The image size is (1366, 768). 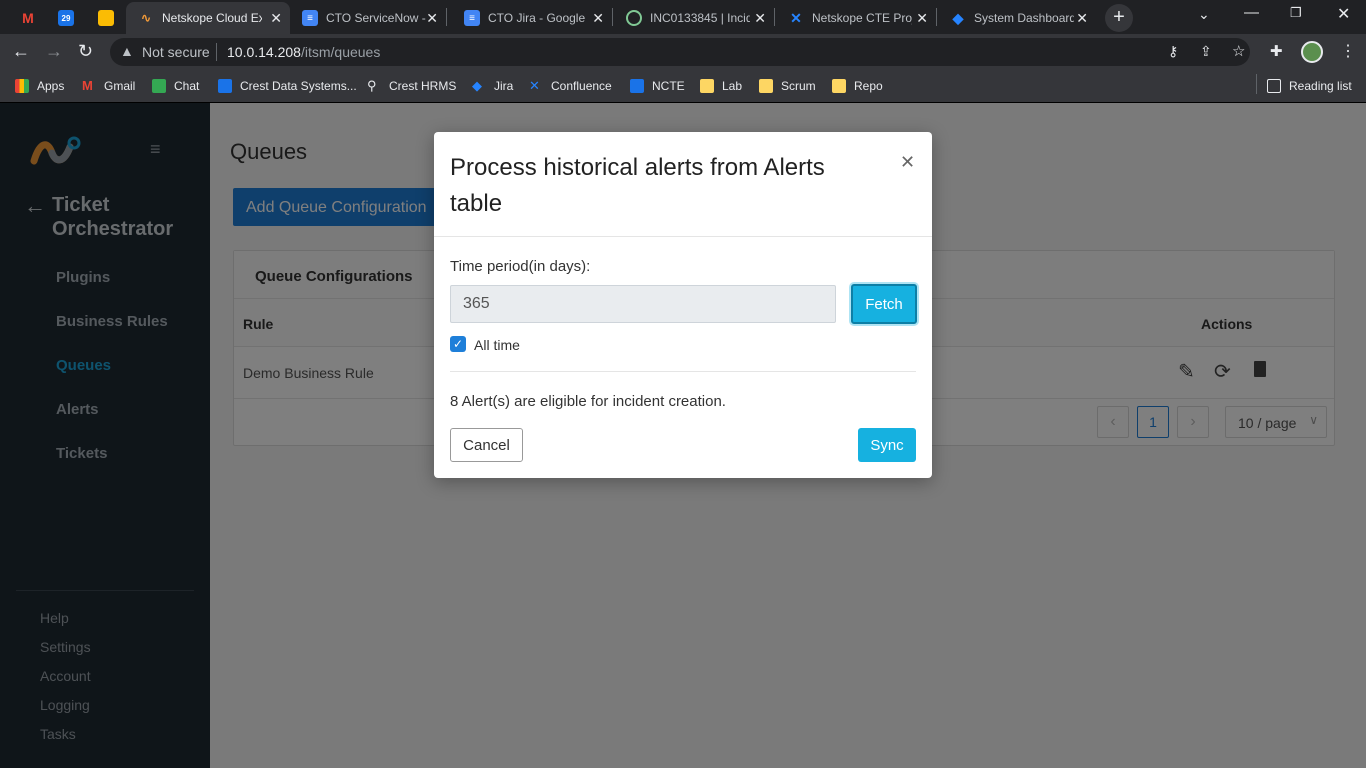 I want to click on bookmark-apps: Apps, so click(x=39, y=86).